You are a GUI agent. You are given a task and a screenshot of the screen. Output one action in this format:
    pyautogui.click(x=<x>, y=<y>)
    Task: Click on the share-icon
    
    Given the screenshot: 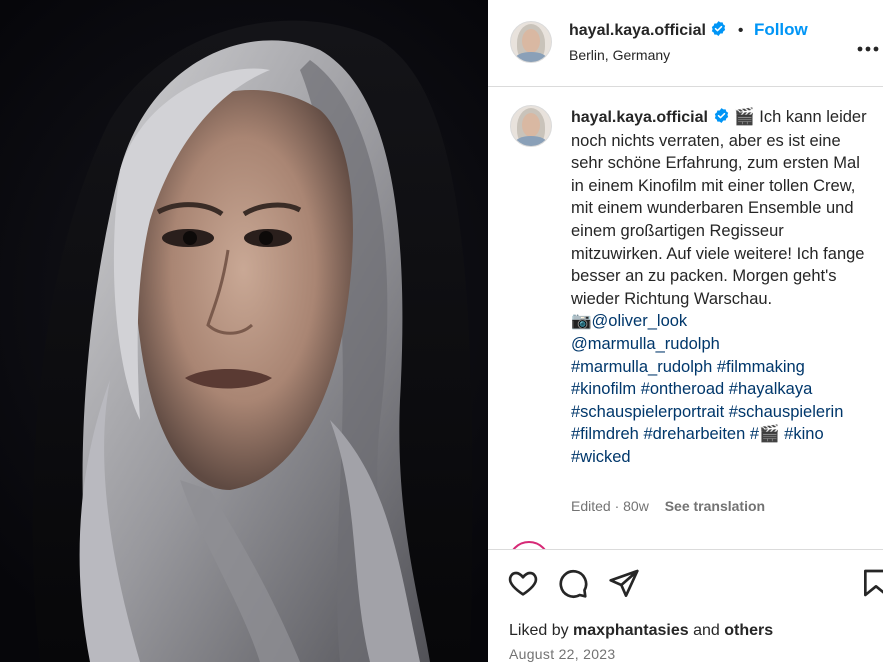 What is the action you would take?
    pyautogui.click(x=624, y=583)
    